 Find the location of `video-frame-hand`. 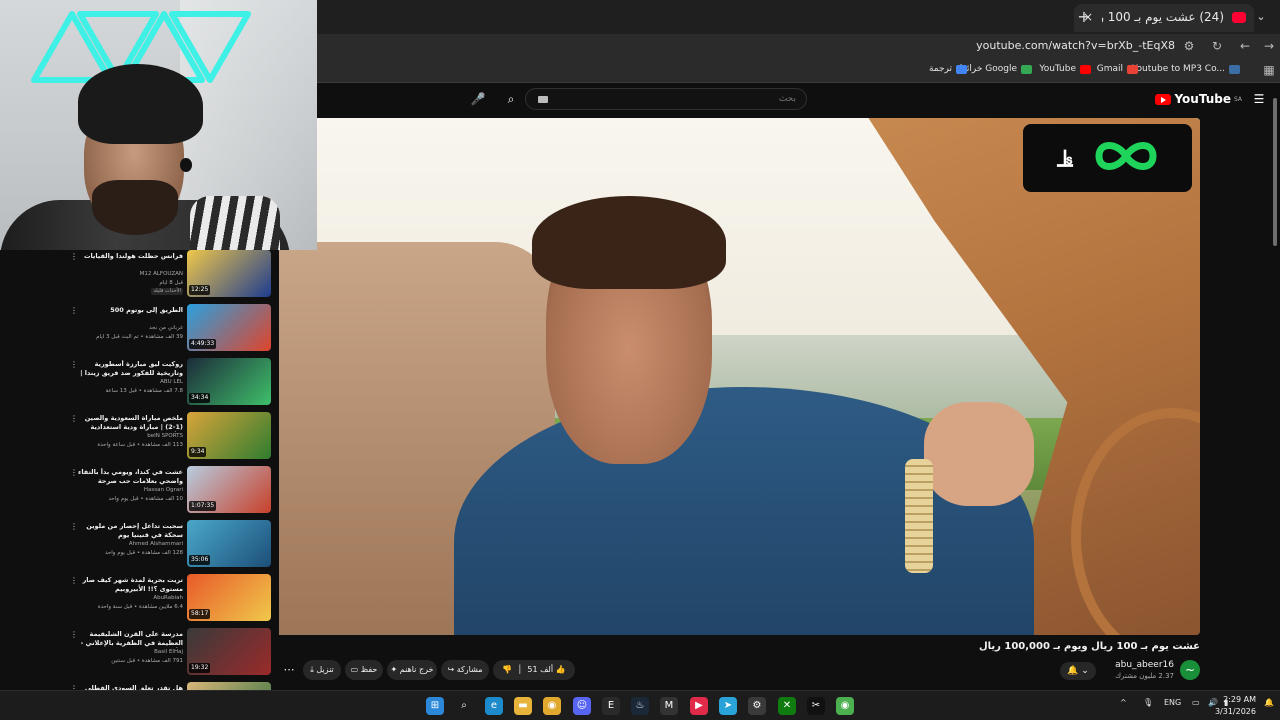

video-frame-hand is located at coordinates (979, 454).